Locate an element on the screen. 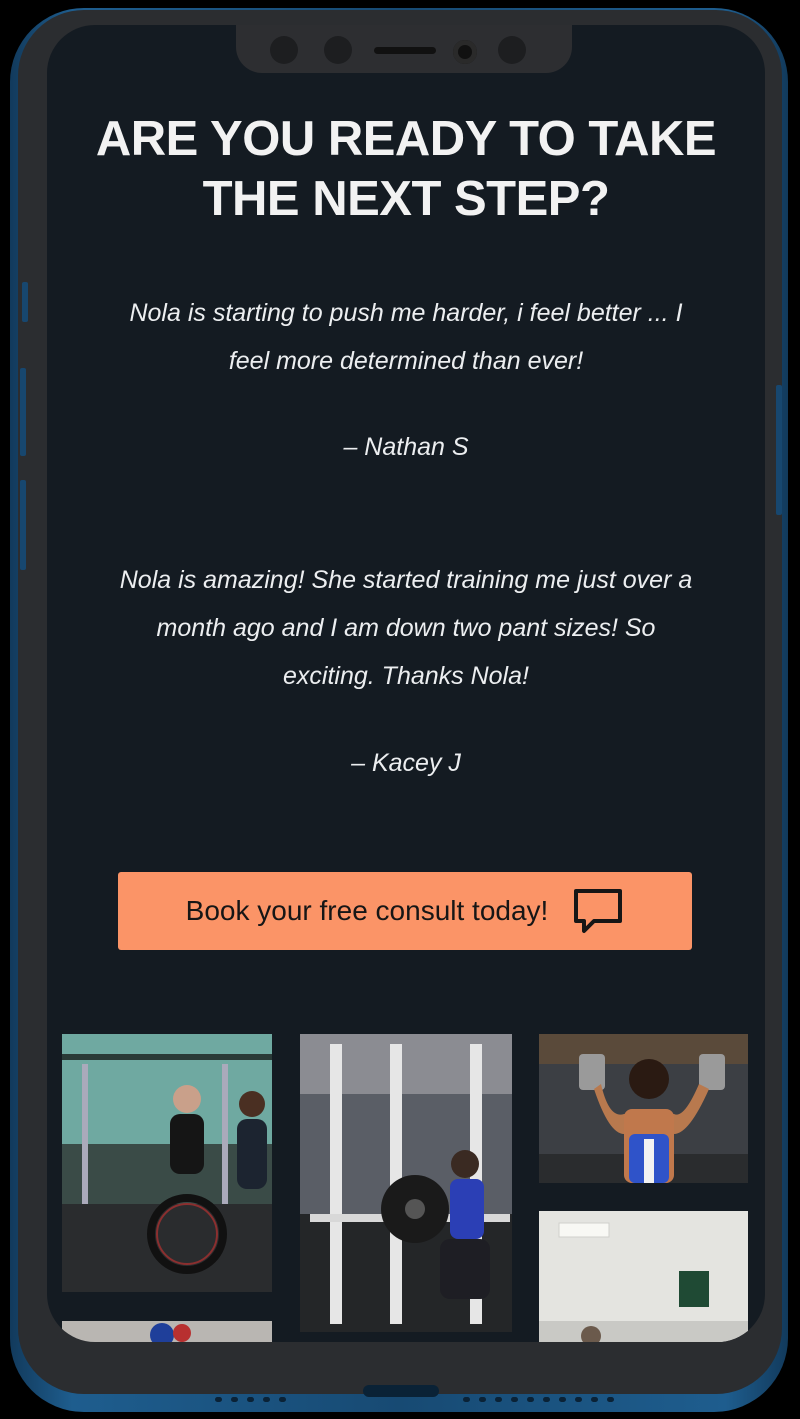  volume-up-button is located at coordinates (23, 412).